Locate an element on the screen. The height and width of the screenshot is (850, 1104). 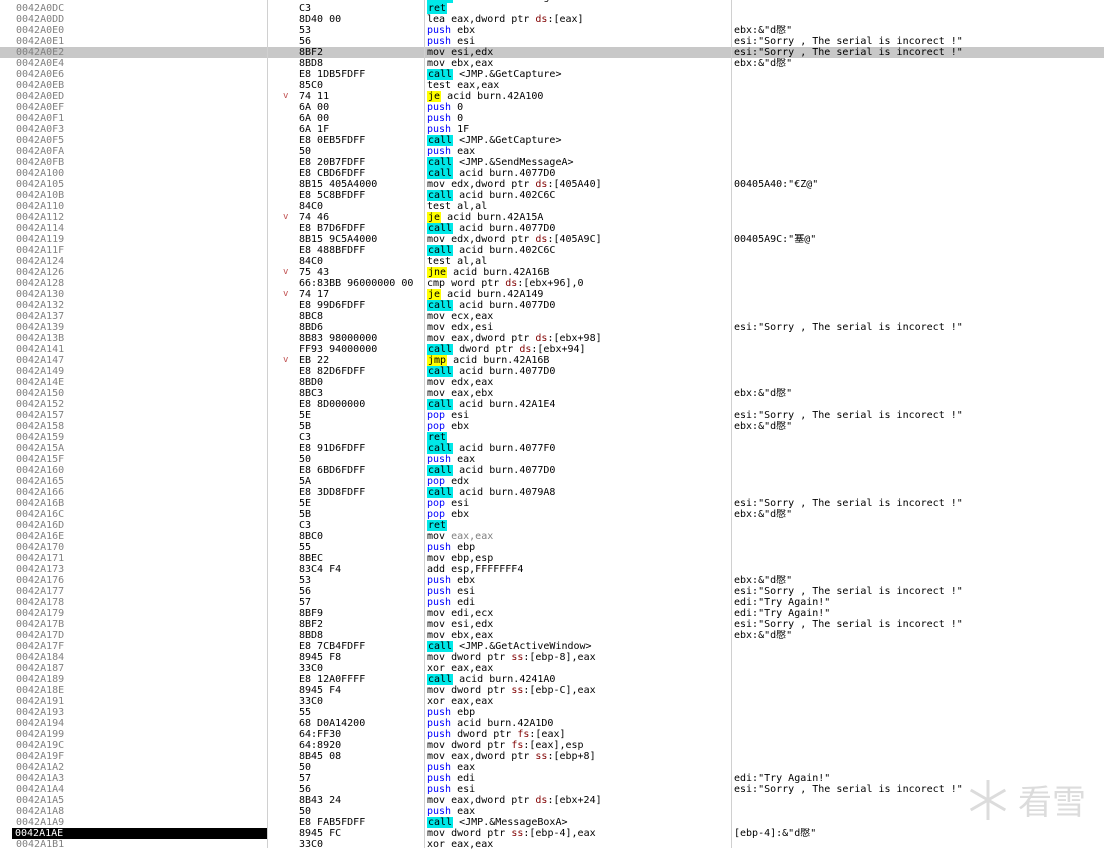
disasm-row: 0042A130 v 74 17 je acid burn.42A149 is located at coordinates (552, 294).